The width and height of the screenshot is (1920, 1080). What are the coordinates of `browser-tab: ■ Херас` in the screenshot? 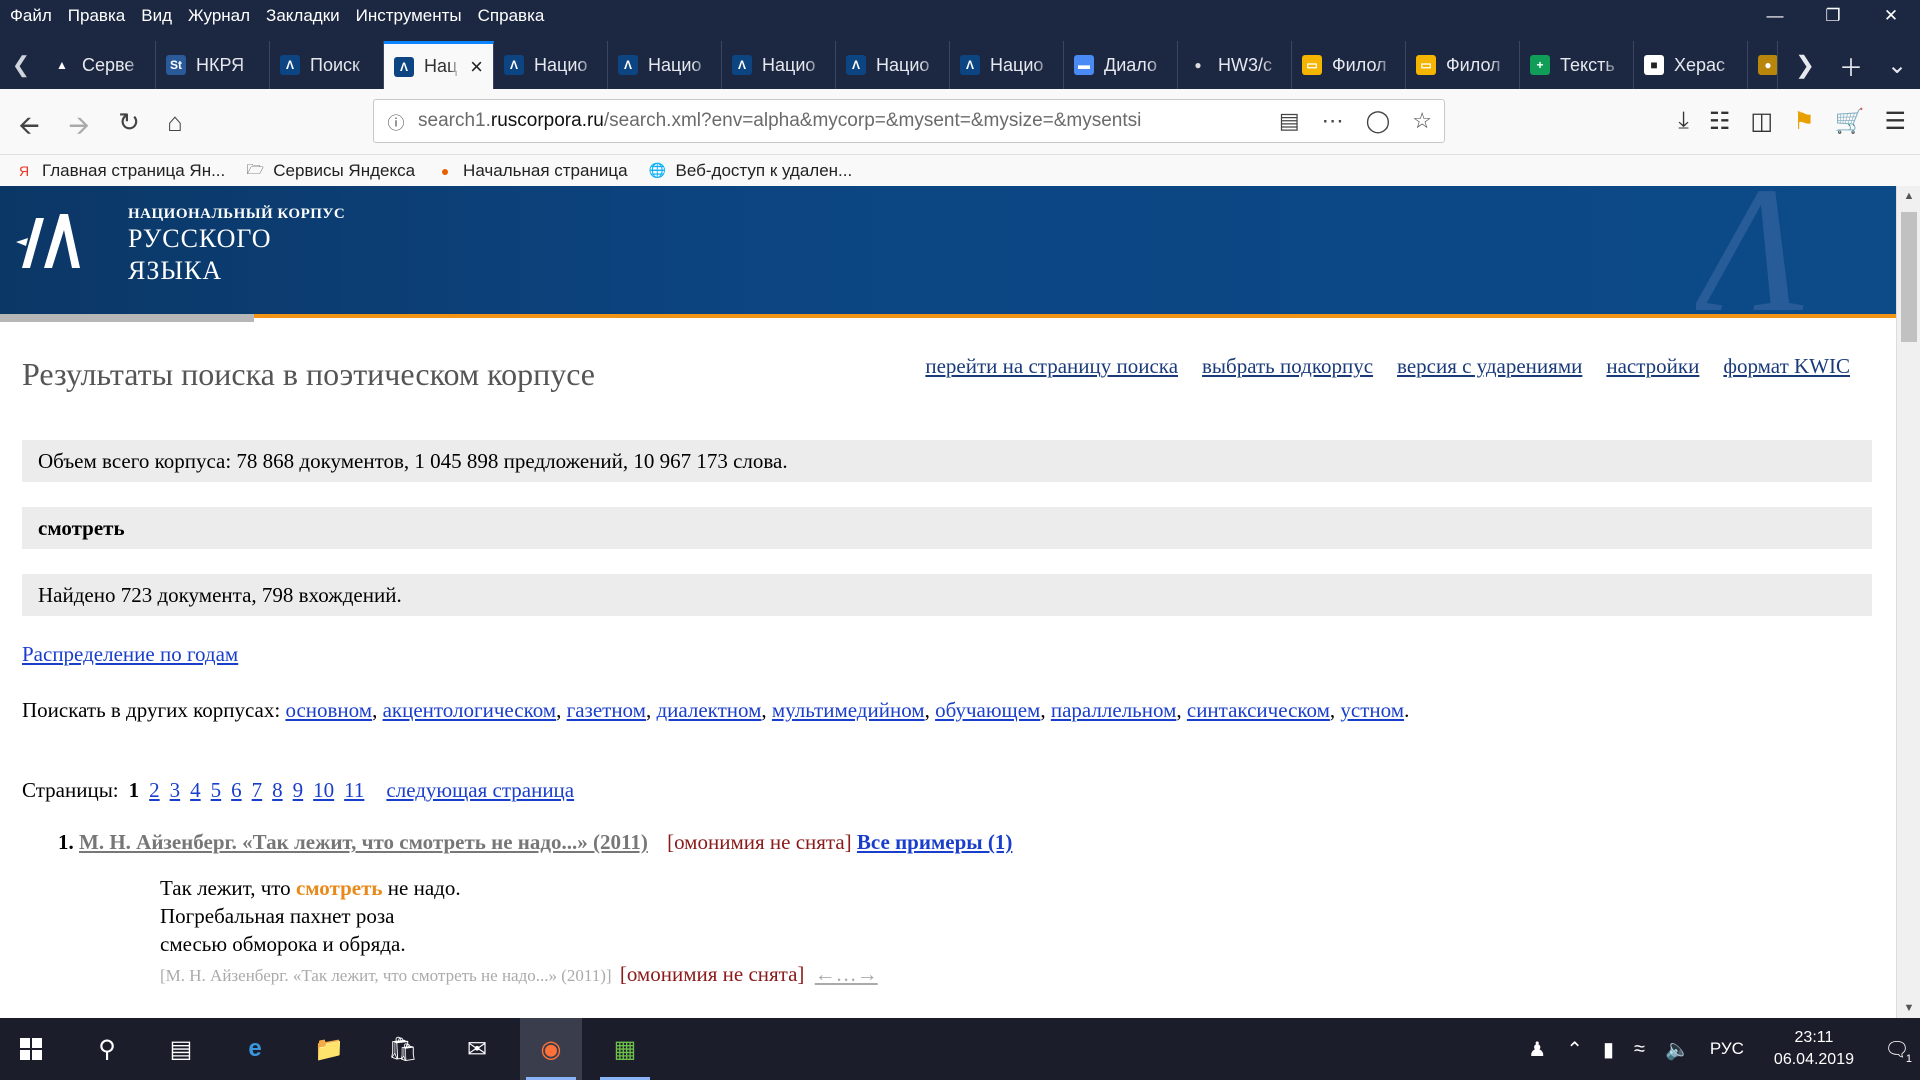 It's located at (1691, 65).